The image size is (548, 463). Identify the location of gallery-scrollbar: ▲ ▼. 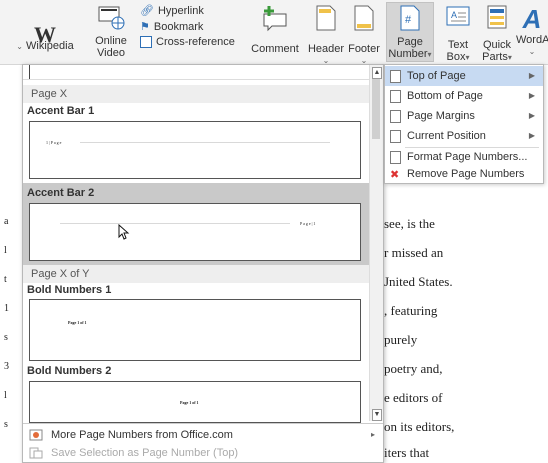
(376, 243).